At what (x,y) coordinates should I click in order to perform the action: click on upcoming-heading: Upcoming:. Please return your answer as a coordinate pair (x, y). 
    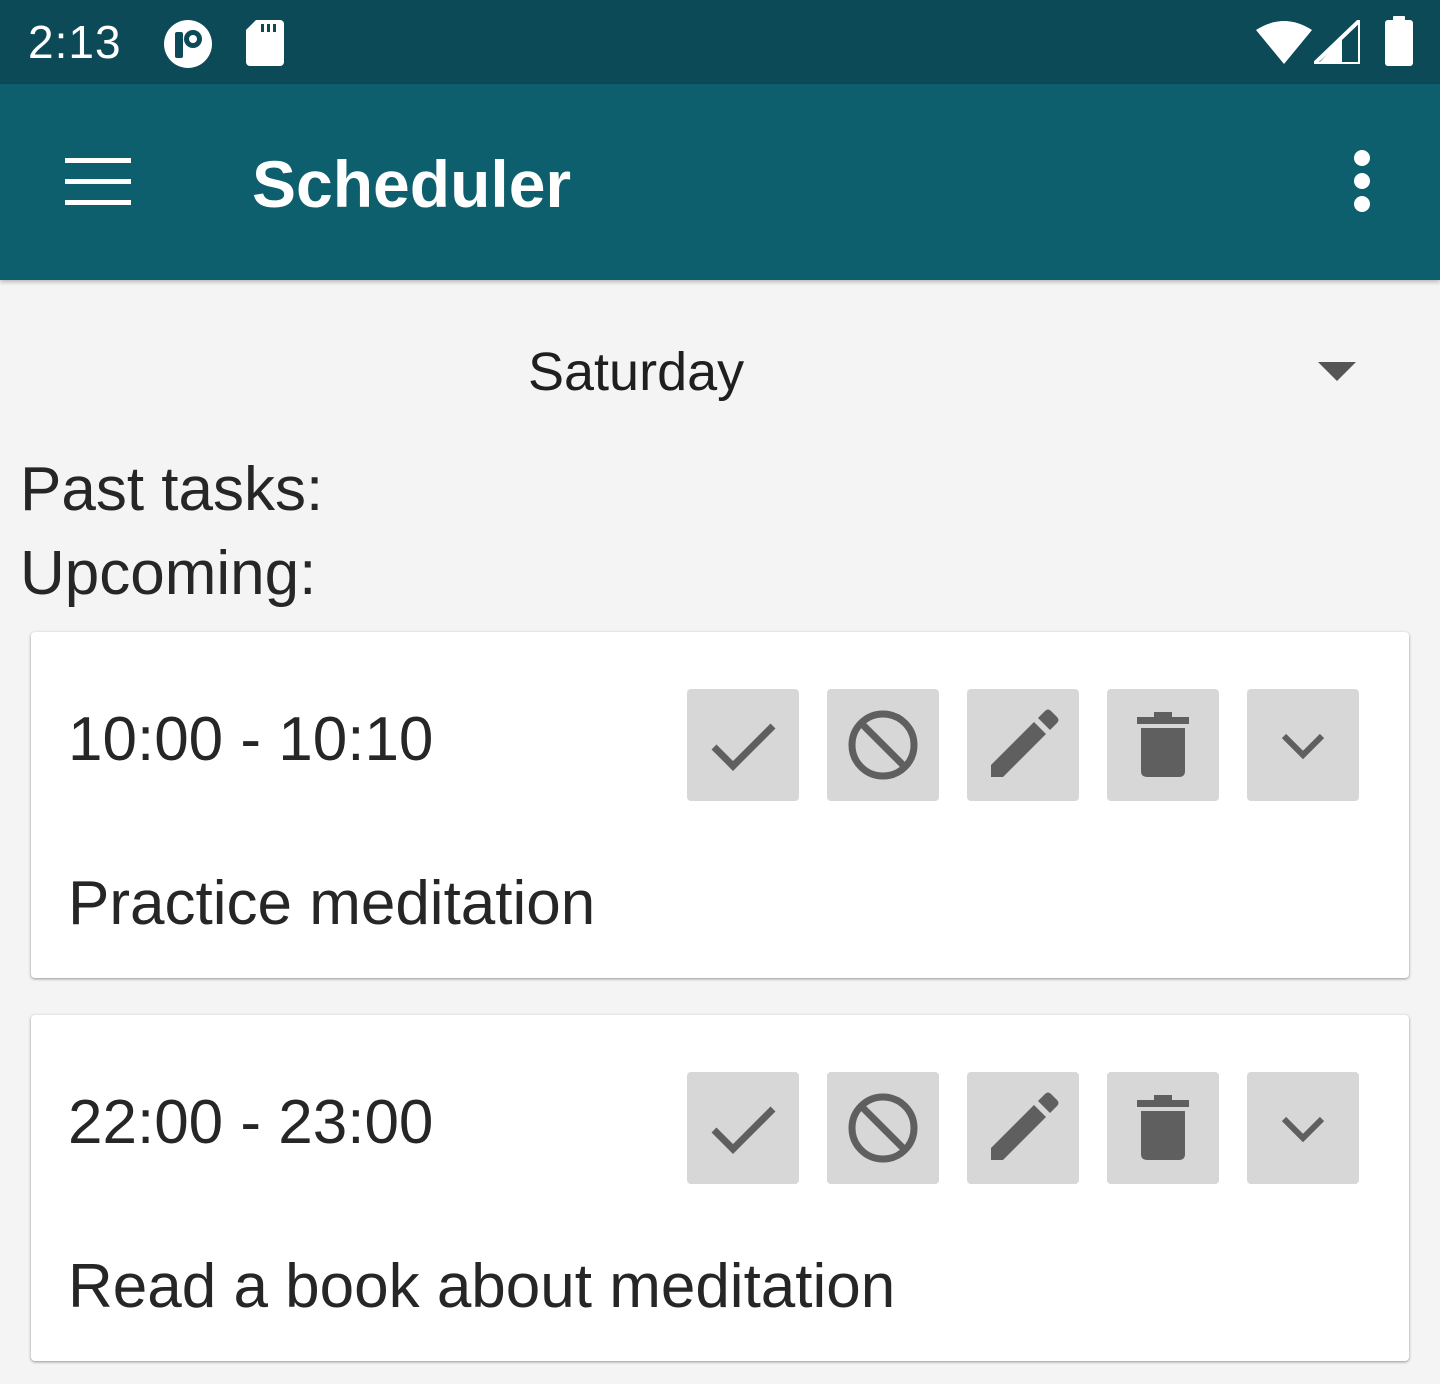
    Looking at the image, I should click on (168, 573).